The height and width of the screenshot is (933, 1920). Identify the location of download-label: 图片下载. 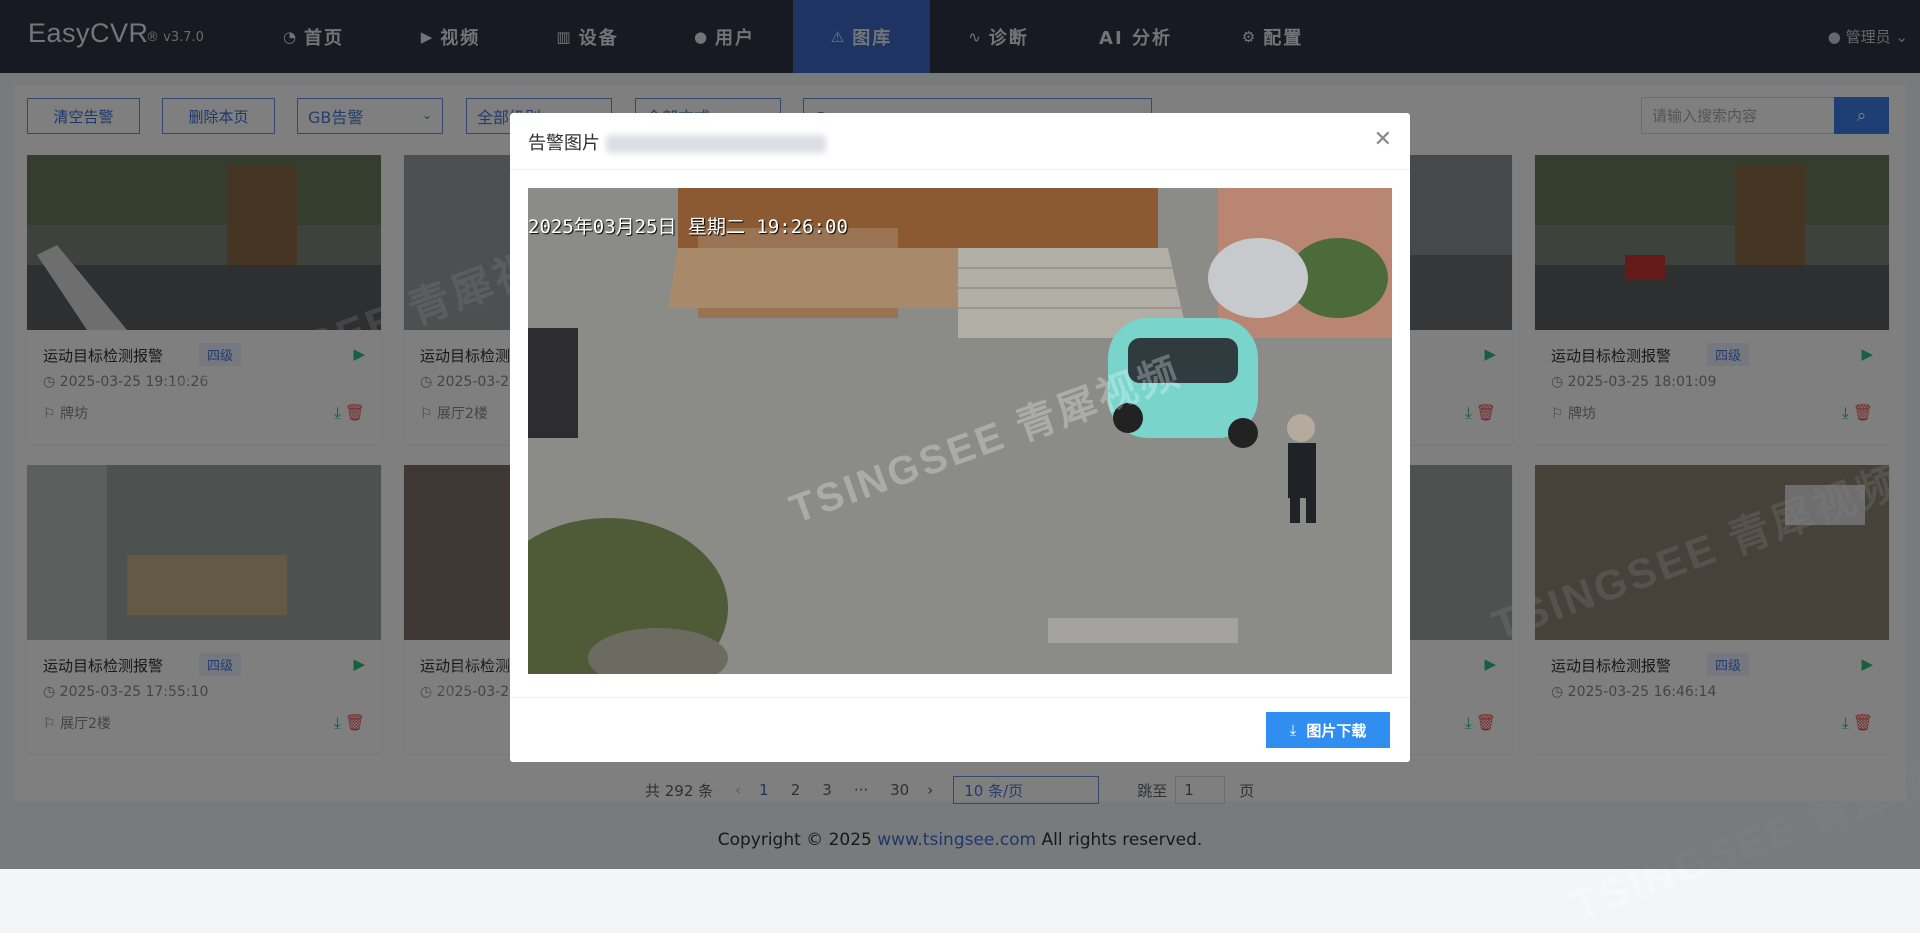
(1336, 730).